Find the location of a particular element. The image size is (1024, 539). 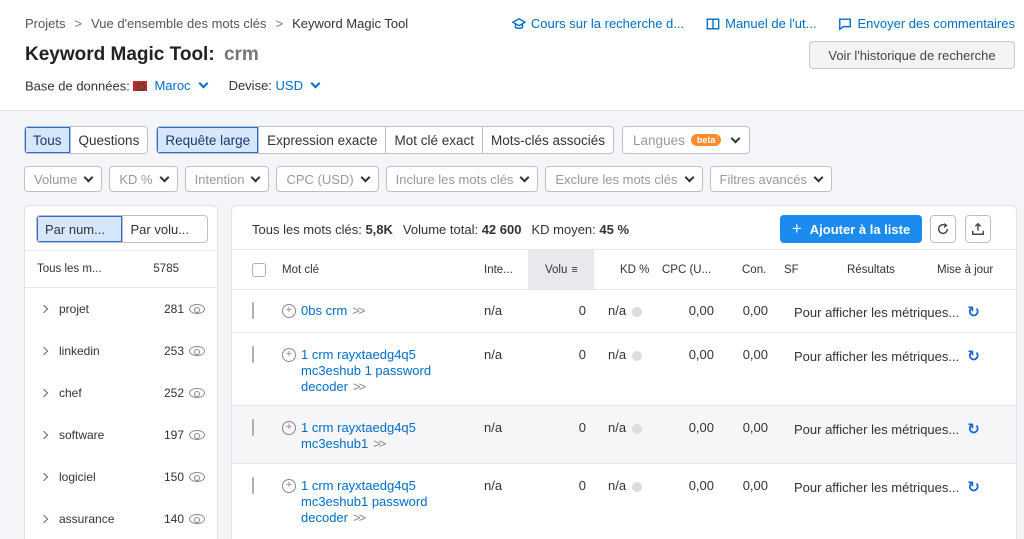

kd-filter: KD % is located at coordinates (143, 179).